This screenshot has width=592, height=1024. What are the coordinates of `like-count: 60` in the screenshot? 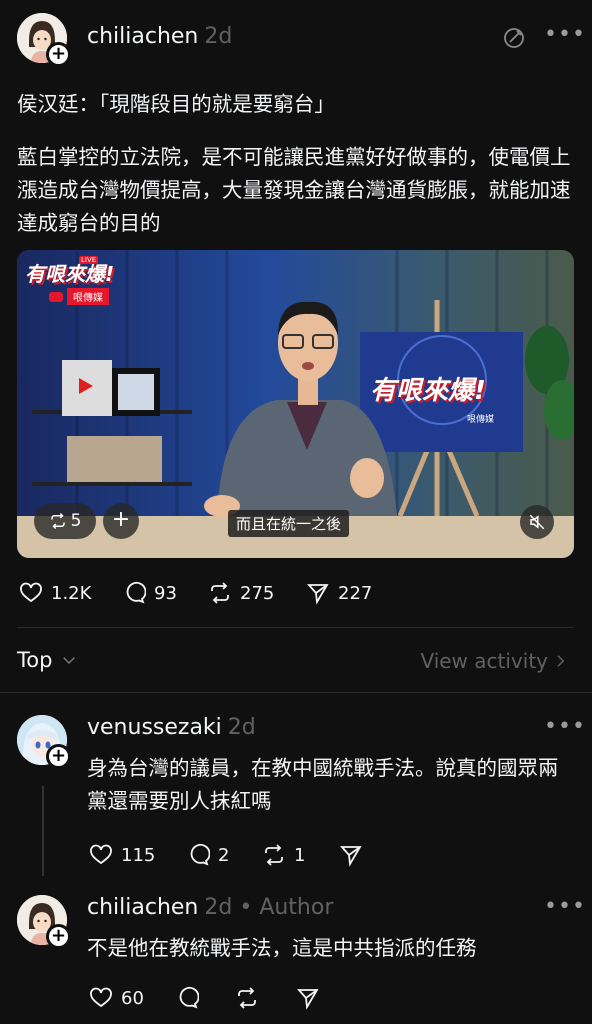 It's located at (132, 998).